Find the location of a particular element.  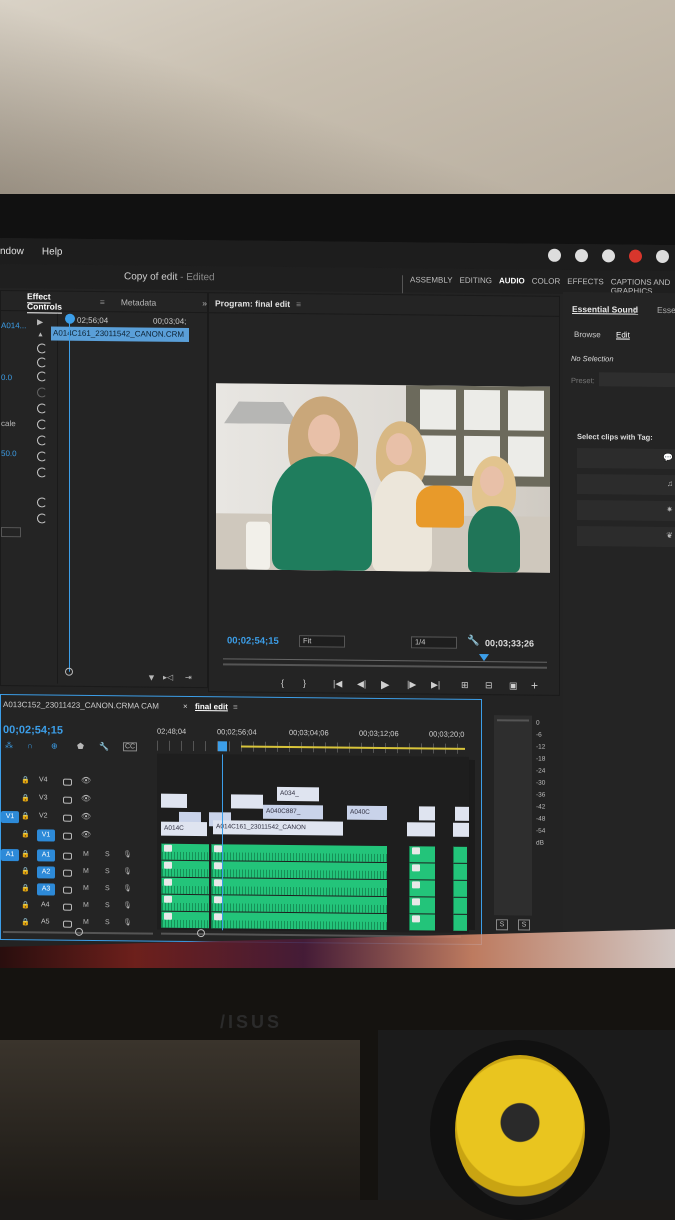

sequence-timecode: 00;02;54;15 is located at coordinates (33, 730).